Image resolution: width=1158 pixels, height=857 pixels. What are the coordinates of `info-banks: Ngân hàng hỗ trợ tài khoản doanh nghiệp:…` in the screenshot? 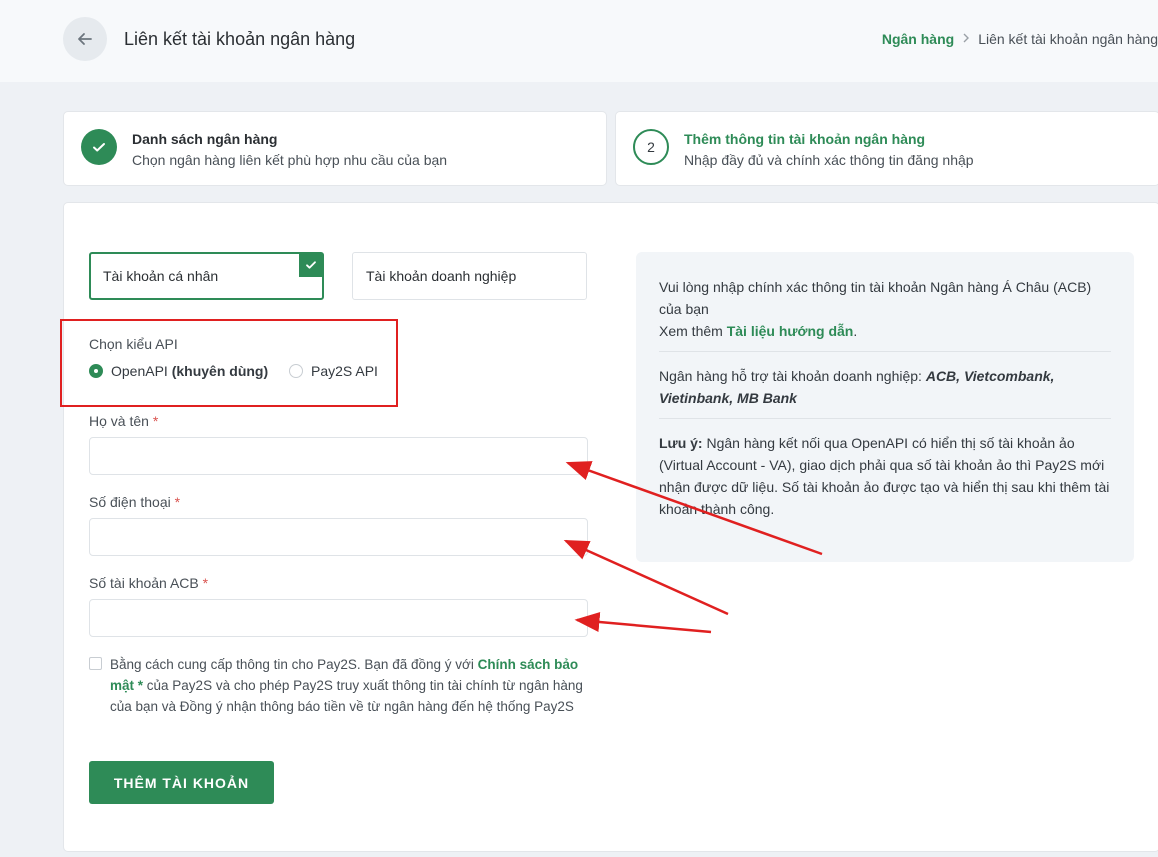 It's located at (857, 387).